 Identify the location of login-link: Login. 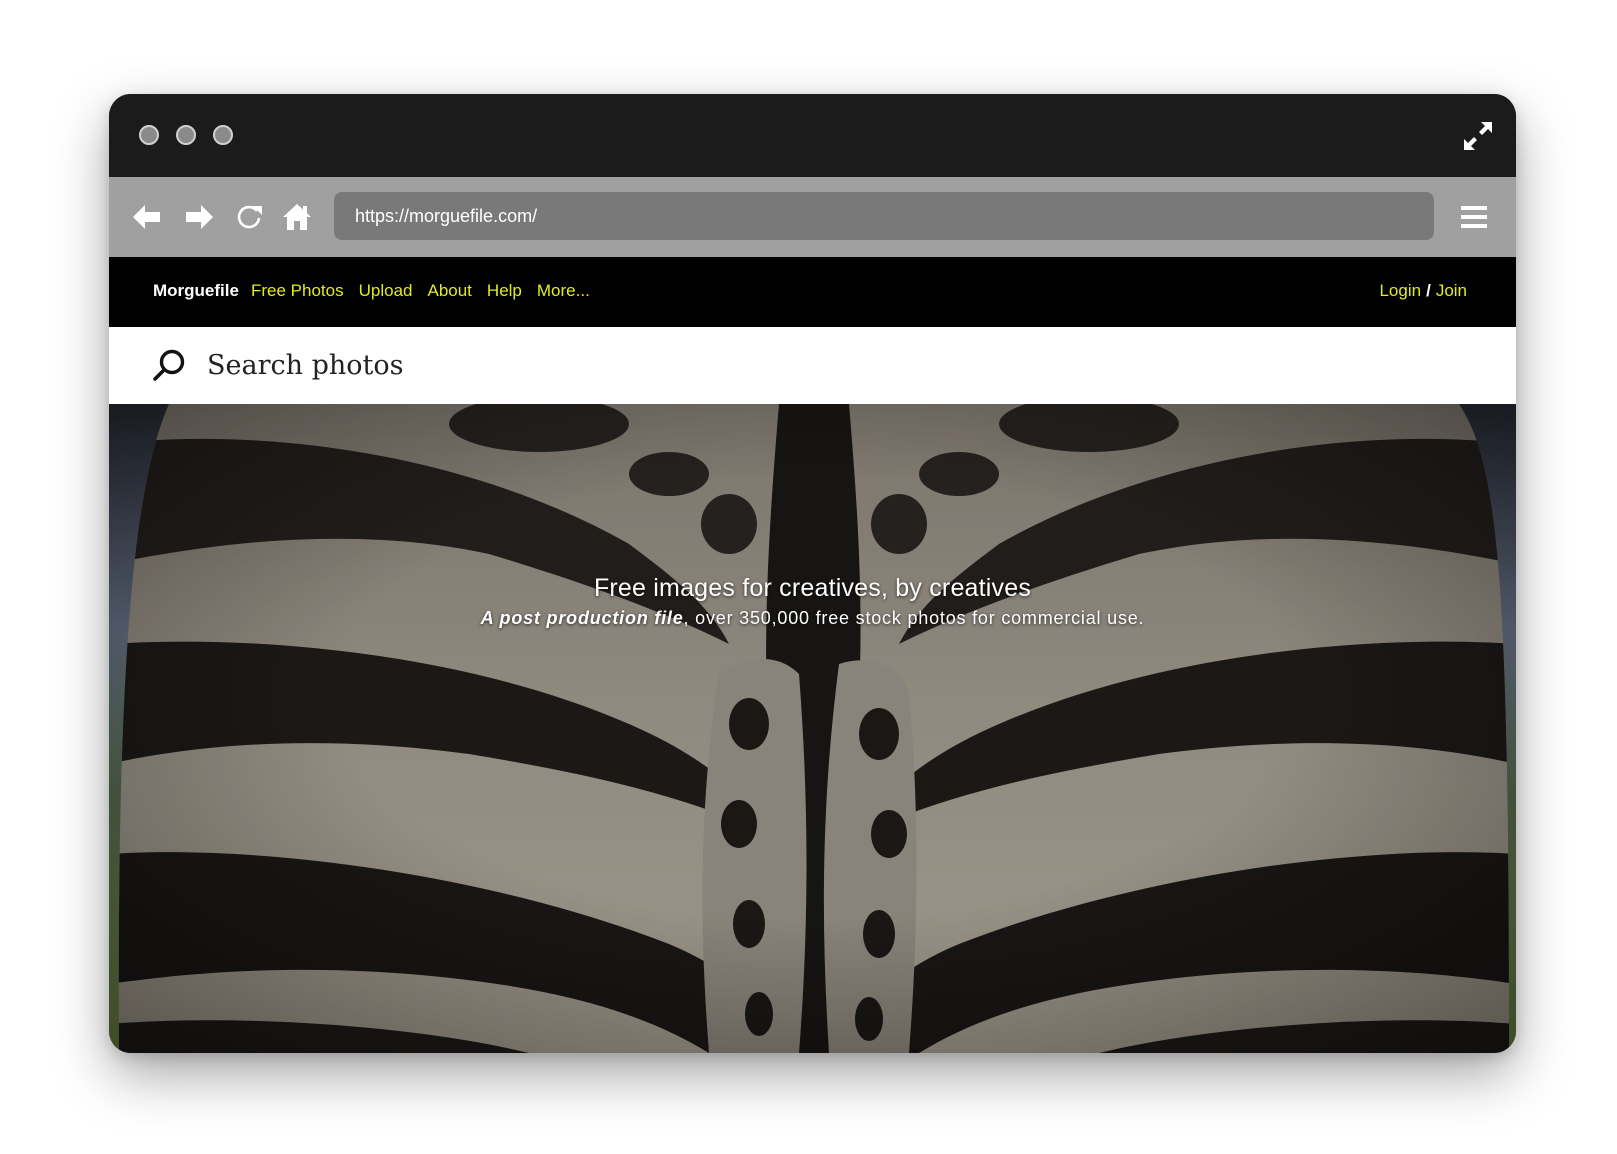
(1400, 290).